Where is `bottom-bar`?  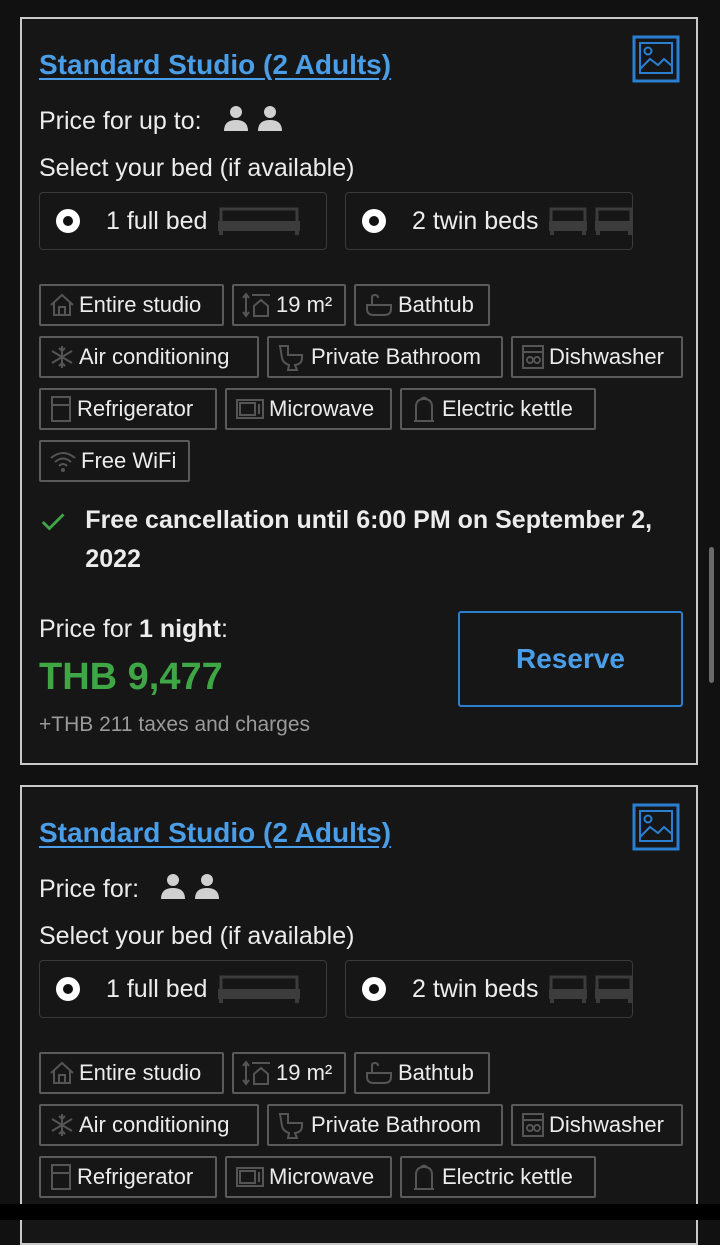
bottom-bar is located at coordinates (360, 1212).